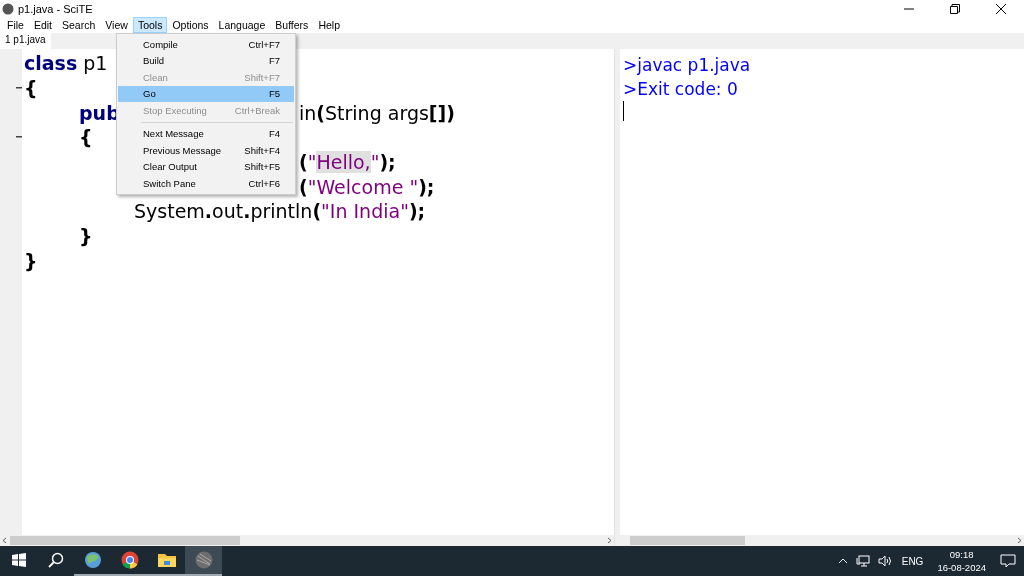 The width and height of the screenshot is (1024, 576). Describe the element at coordinates (206, 44) in the screenshot. I see `menu-item: Compile Ctrl+F7` at that location.